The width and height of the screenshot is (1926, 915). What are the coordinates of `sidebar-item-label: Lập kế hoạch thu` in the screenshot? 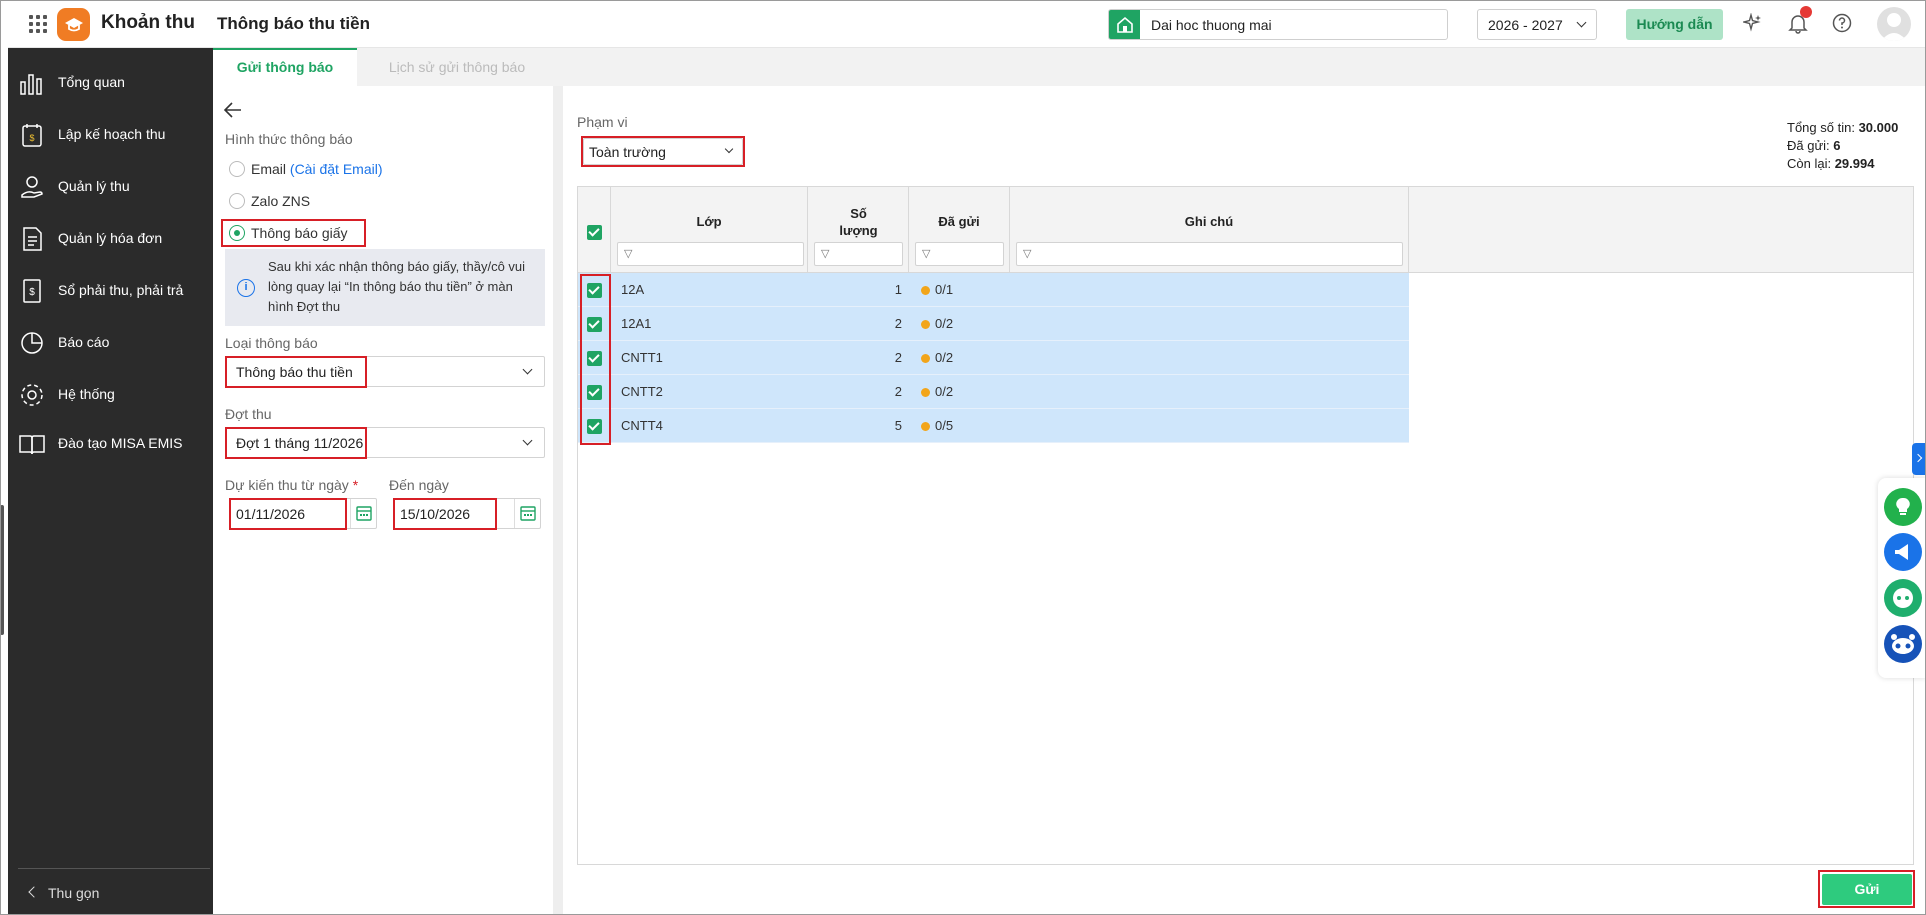 It's located at (112, 134).